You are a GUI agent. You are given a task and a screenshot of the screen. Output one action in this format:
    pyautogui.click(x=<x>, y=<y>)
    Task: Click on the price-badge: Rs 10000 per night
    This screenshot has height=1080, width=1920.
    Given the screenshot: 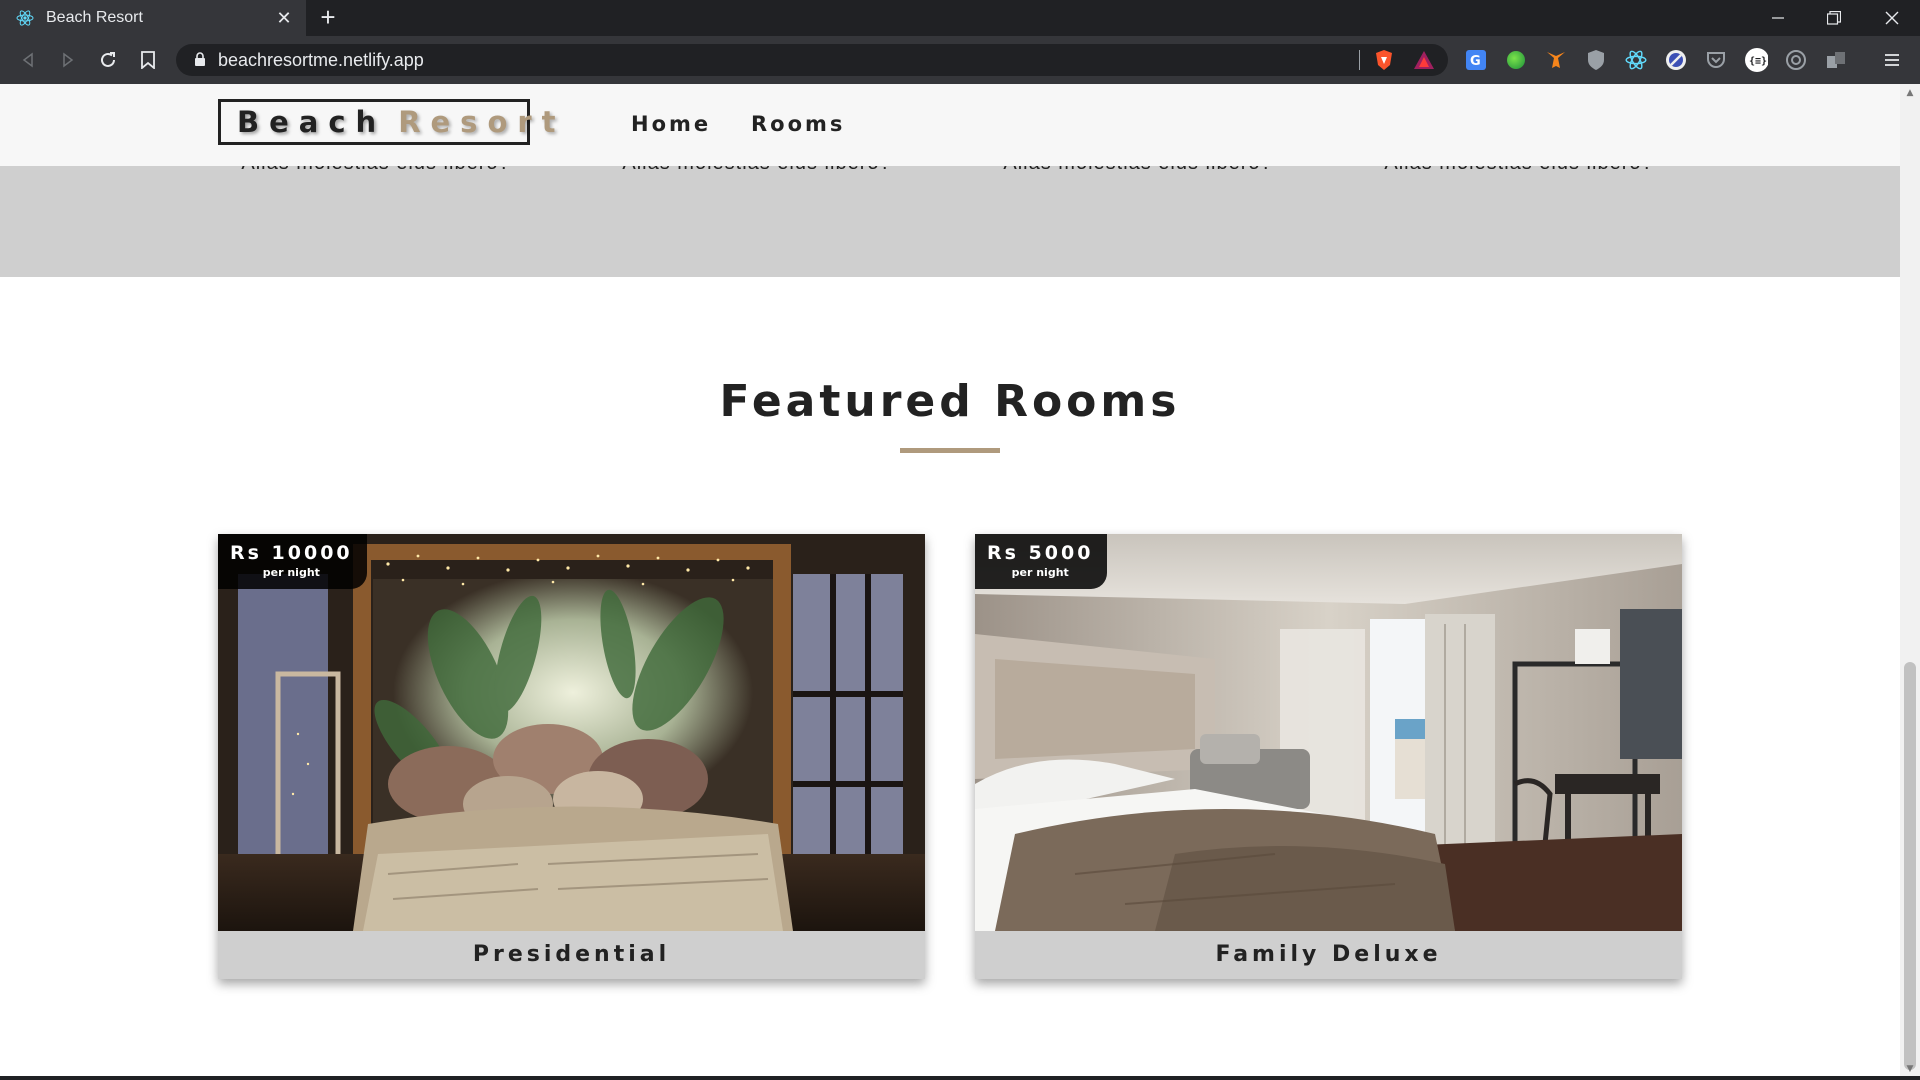 What is the action you would take?
    pyautogui.click(x=292, y=561)
    